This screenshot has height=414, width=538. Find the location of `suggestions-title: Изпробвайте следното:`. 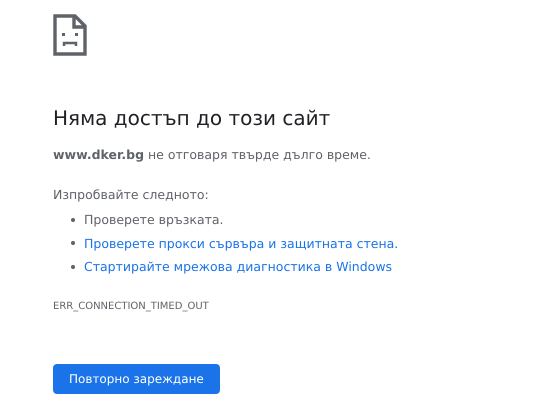

suggestions-title: Изпробвайте следното: is located at coordinates (131, 195).